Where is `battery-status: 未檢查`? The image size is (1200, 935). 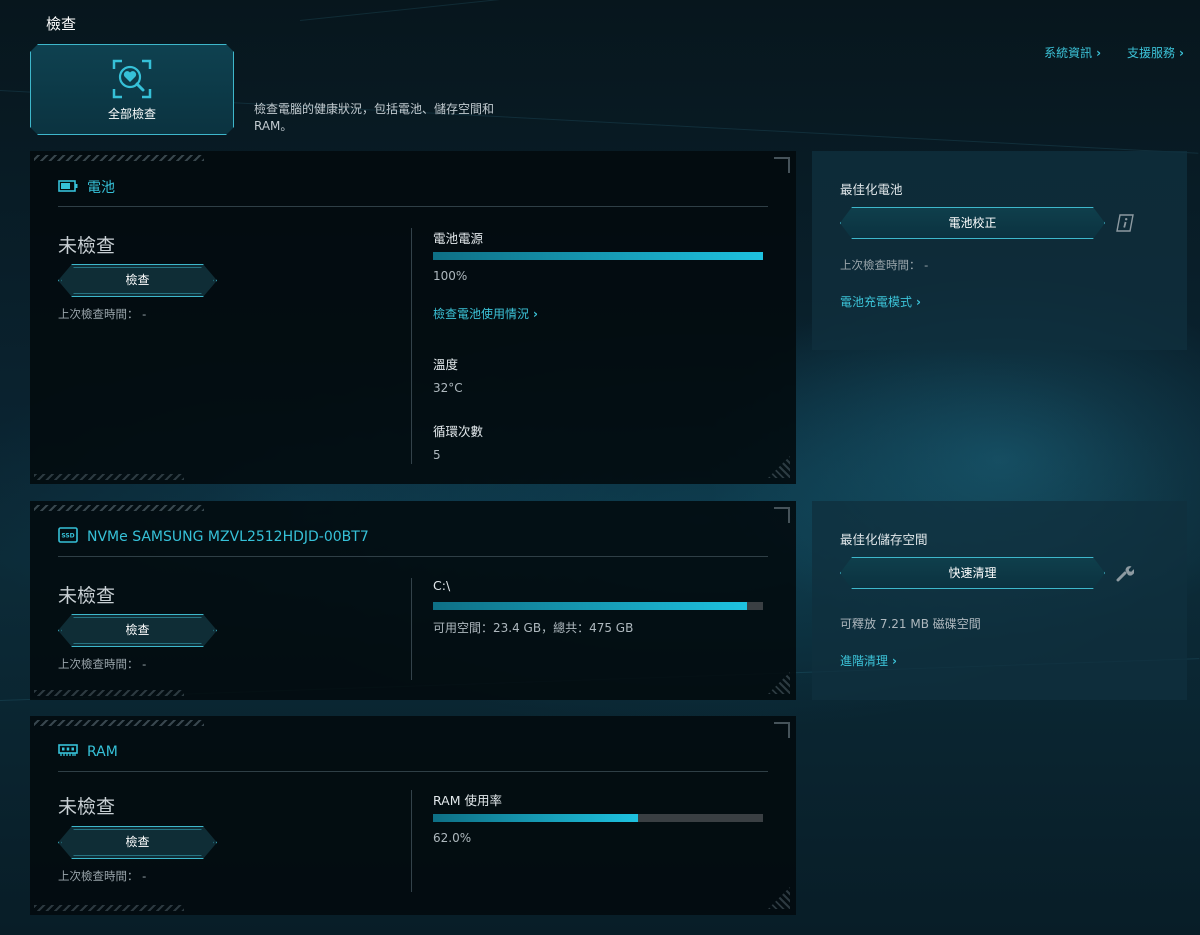 battery-status: 未檢查 is located at coordinates (87, 246).